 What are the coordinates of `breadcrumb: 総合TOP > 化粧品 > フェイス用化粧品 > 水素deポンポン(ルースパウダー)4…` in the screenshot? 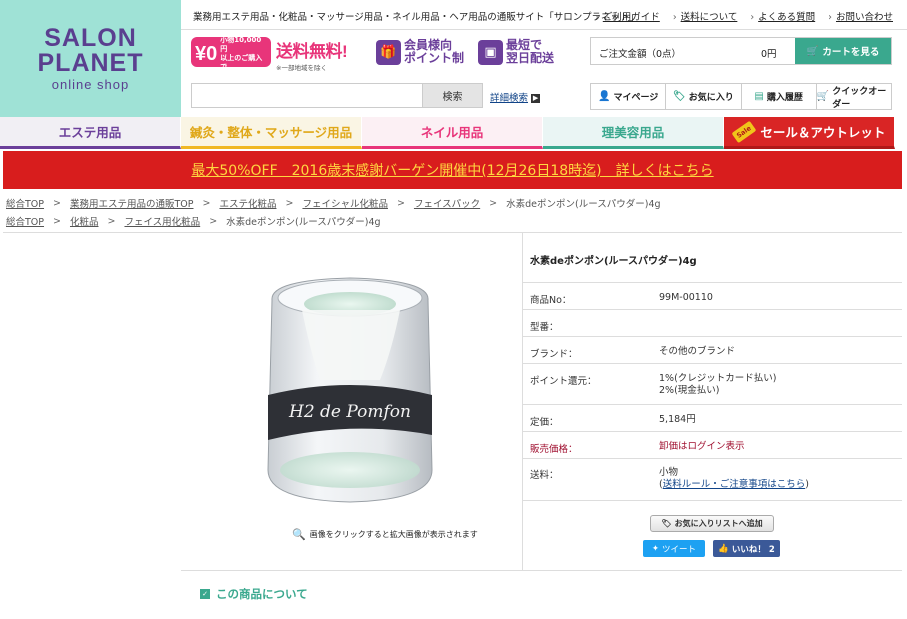 It's located at (193, 221).